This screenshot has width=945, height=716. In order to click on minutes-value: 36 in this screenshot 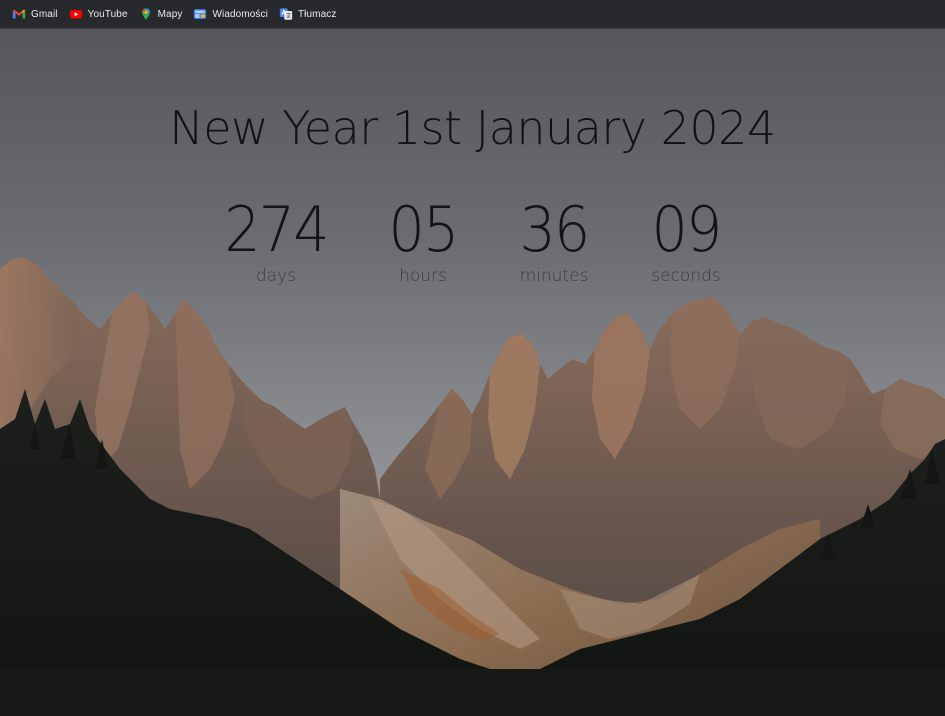, I will do `click(555, 229)`.